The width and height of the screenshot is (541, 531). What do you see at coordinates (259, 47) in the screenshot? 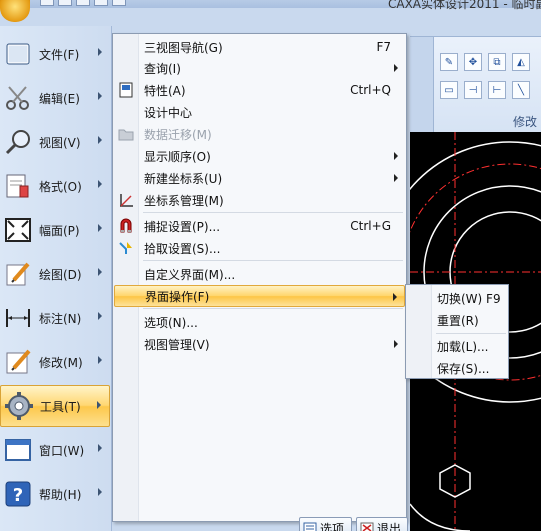
I see `menu-item-three-view-nav: 三视图导航(G) F7` at bounding box center [259, 47].